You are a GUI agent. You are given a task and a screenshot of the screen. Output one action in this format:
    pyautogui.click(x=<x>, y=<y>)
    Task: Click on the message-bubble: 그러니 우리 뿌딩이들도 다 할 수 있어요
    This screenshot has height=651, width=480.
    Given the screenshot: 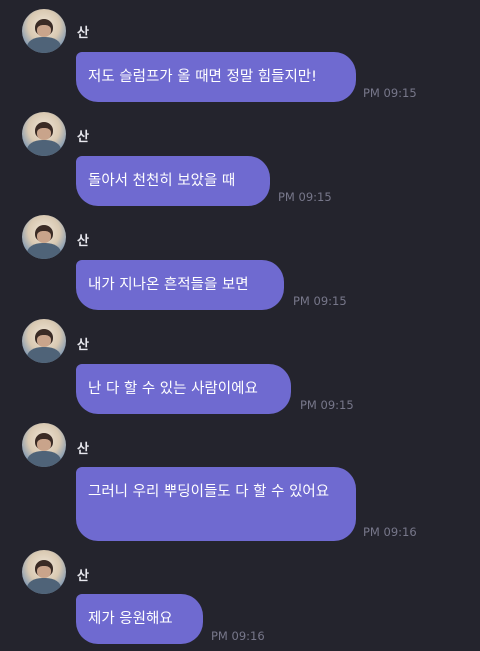 What is the action you would take?
    pyautogui.click(x=216, y=504)
    